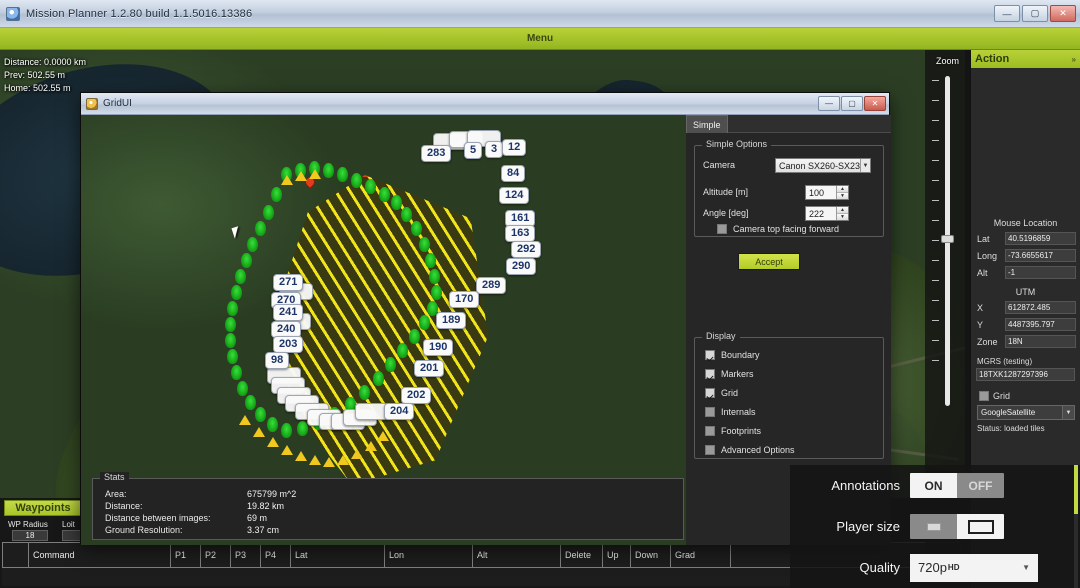 The height and width of the screenshot is (588, 1080). What do you see at coordinates (980, 485) in the screenshot?
I see `annotations-off-button: OFF` at bounding box center [980, 485].